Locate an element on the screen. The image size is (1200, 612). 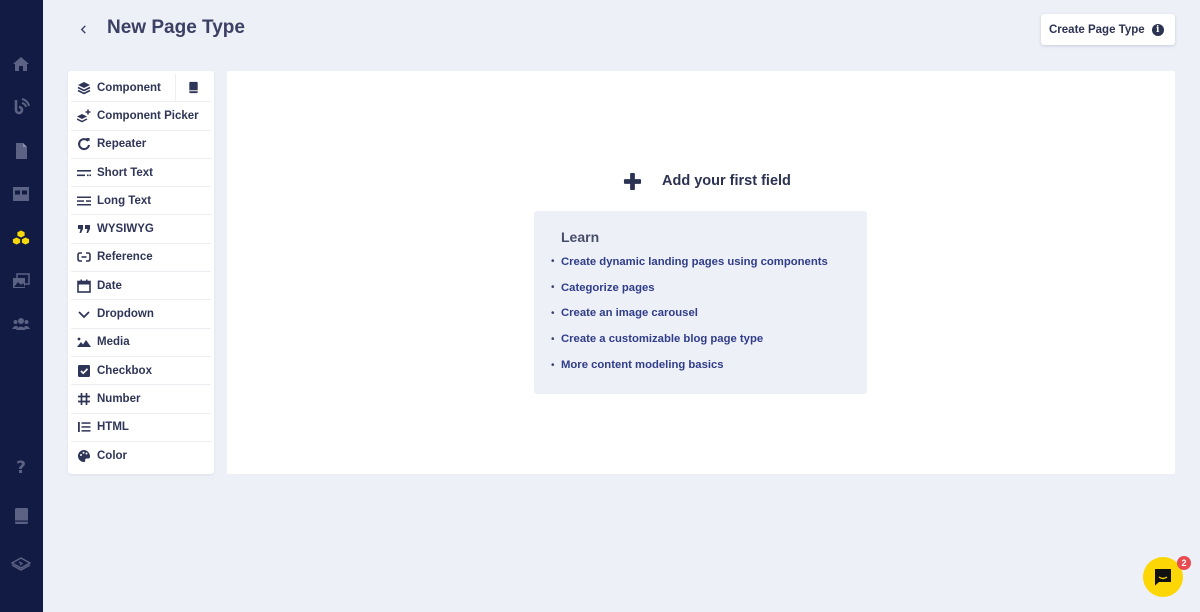
create-page-type-button: Create Page Type i is located at coordinates (1108, 29).